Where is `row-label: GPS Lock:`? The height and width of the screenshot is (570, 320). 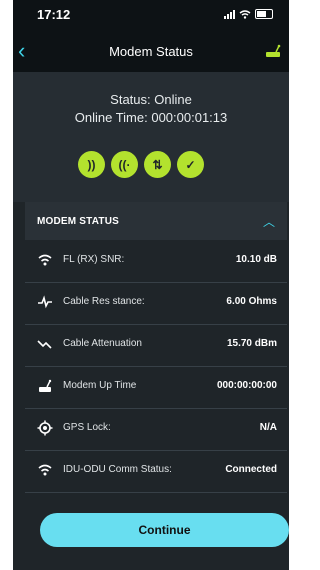
row-label: GPS Lock: is located at coordinates (87, 427).